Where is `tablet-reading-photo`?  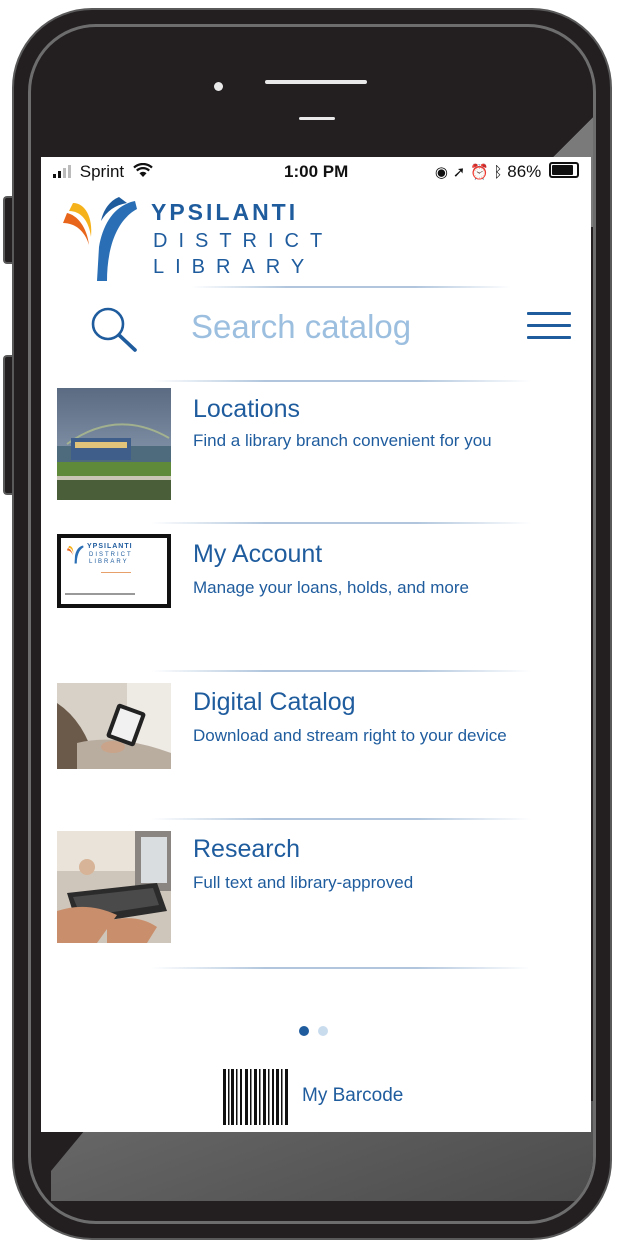
tablet-reading-photo is located at coordinates (114, 726).